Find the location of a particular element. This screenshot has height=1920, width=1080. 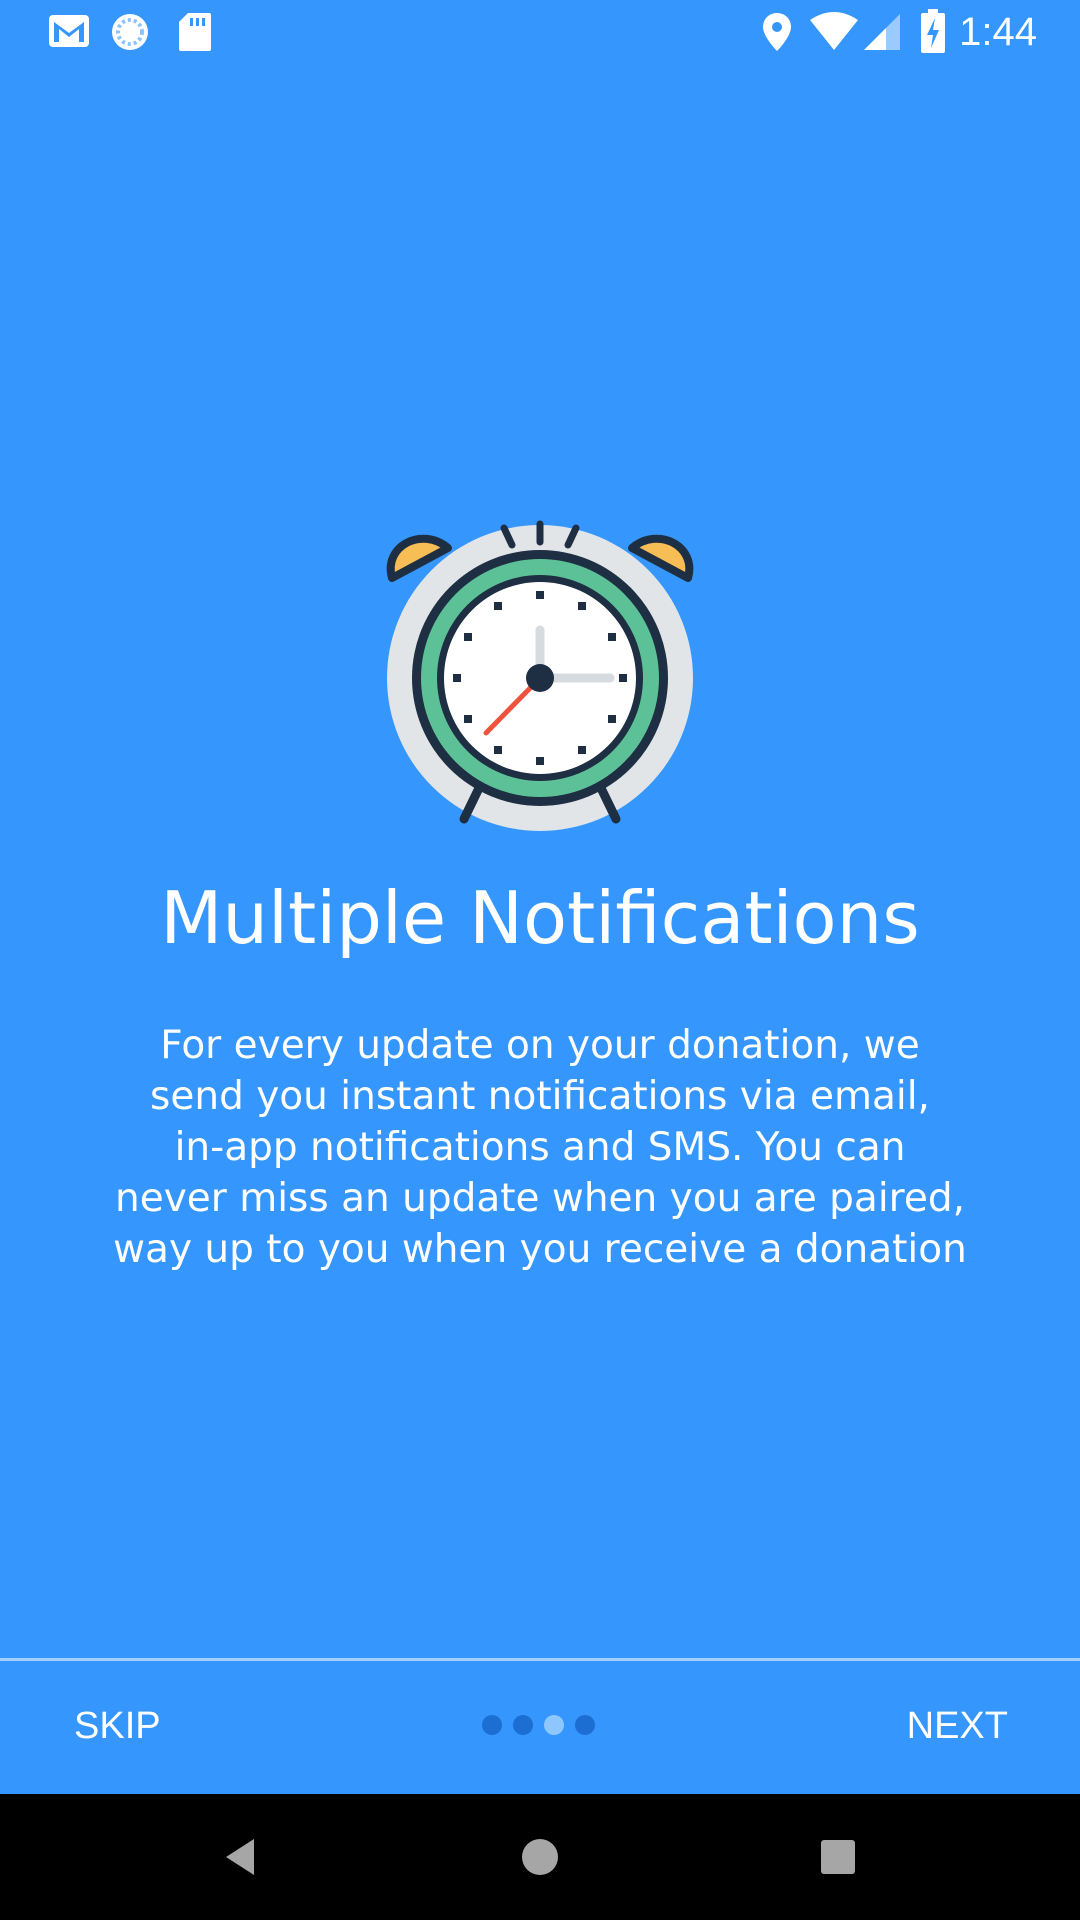

location-icon is located at coordinates (777, 32).